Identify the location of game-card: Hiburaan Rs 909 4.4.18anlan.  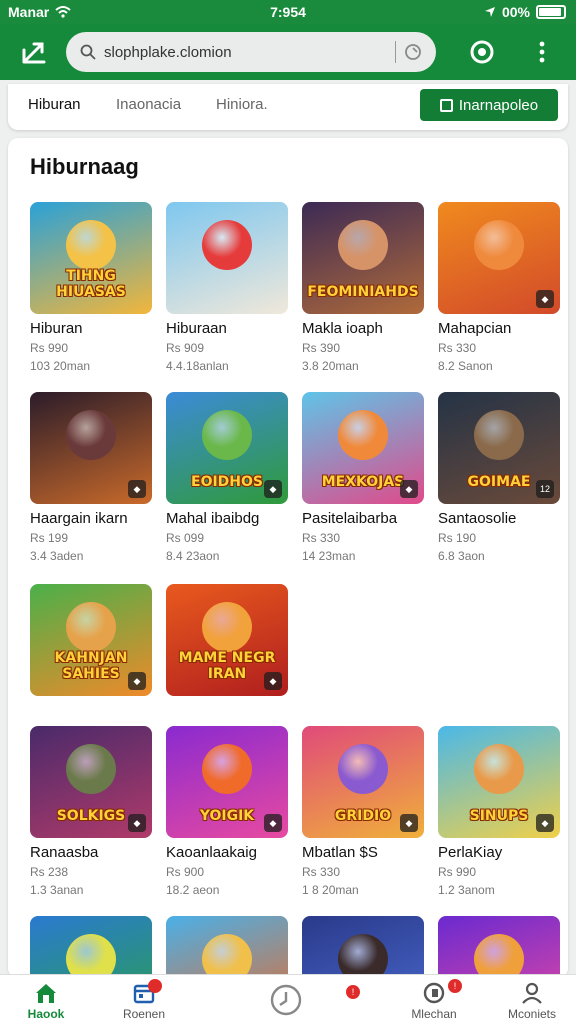
(227, 287).